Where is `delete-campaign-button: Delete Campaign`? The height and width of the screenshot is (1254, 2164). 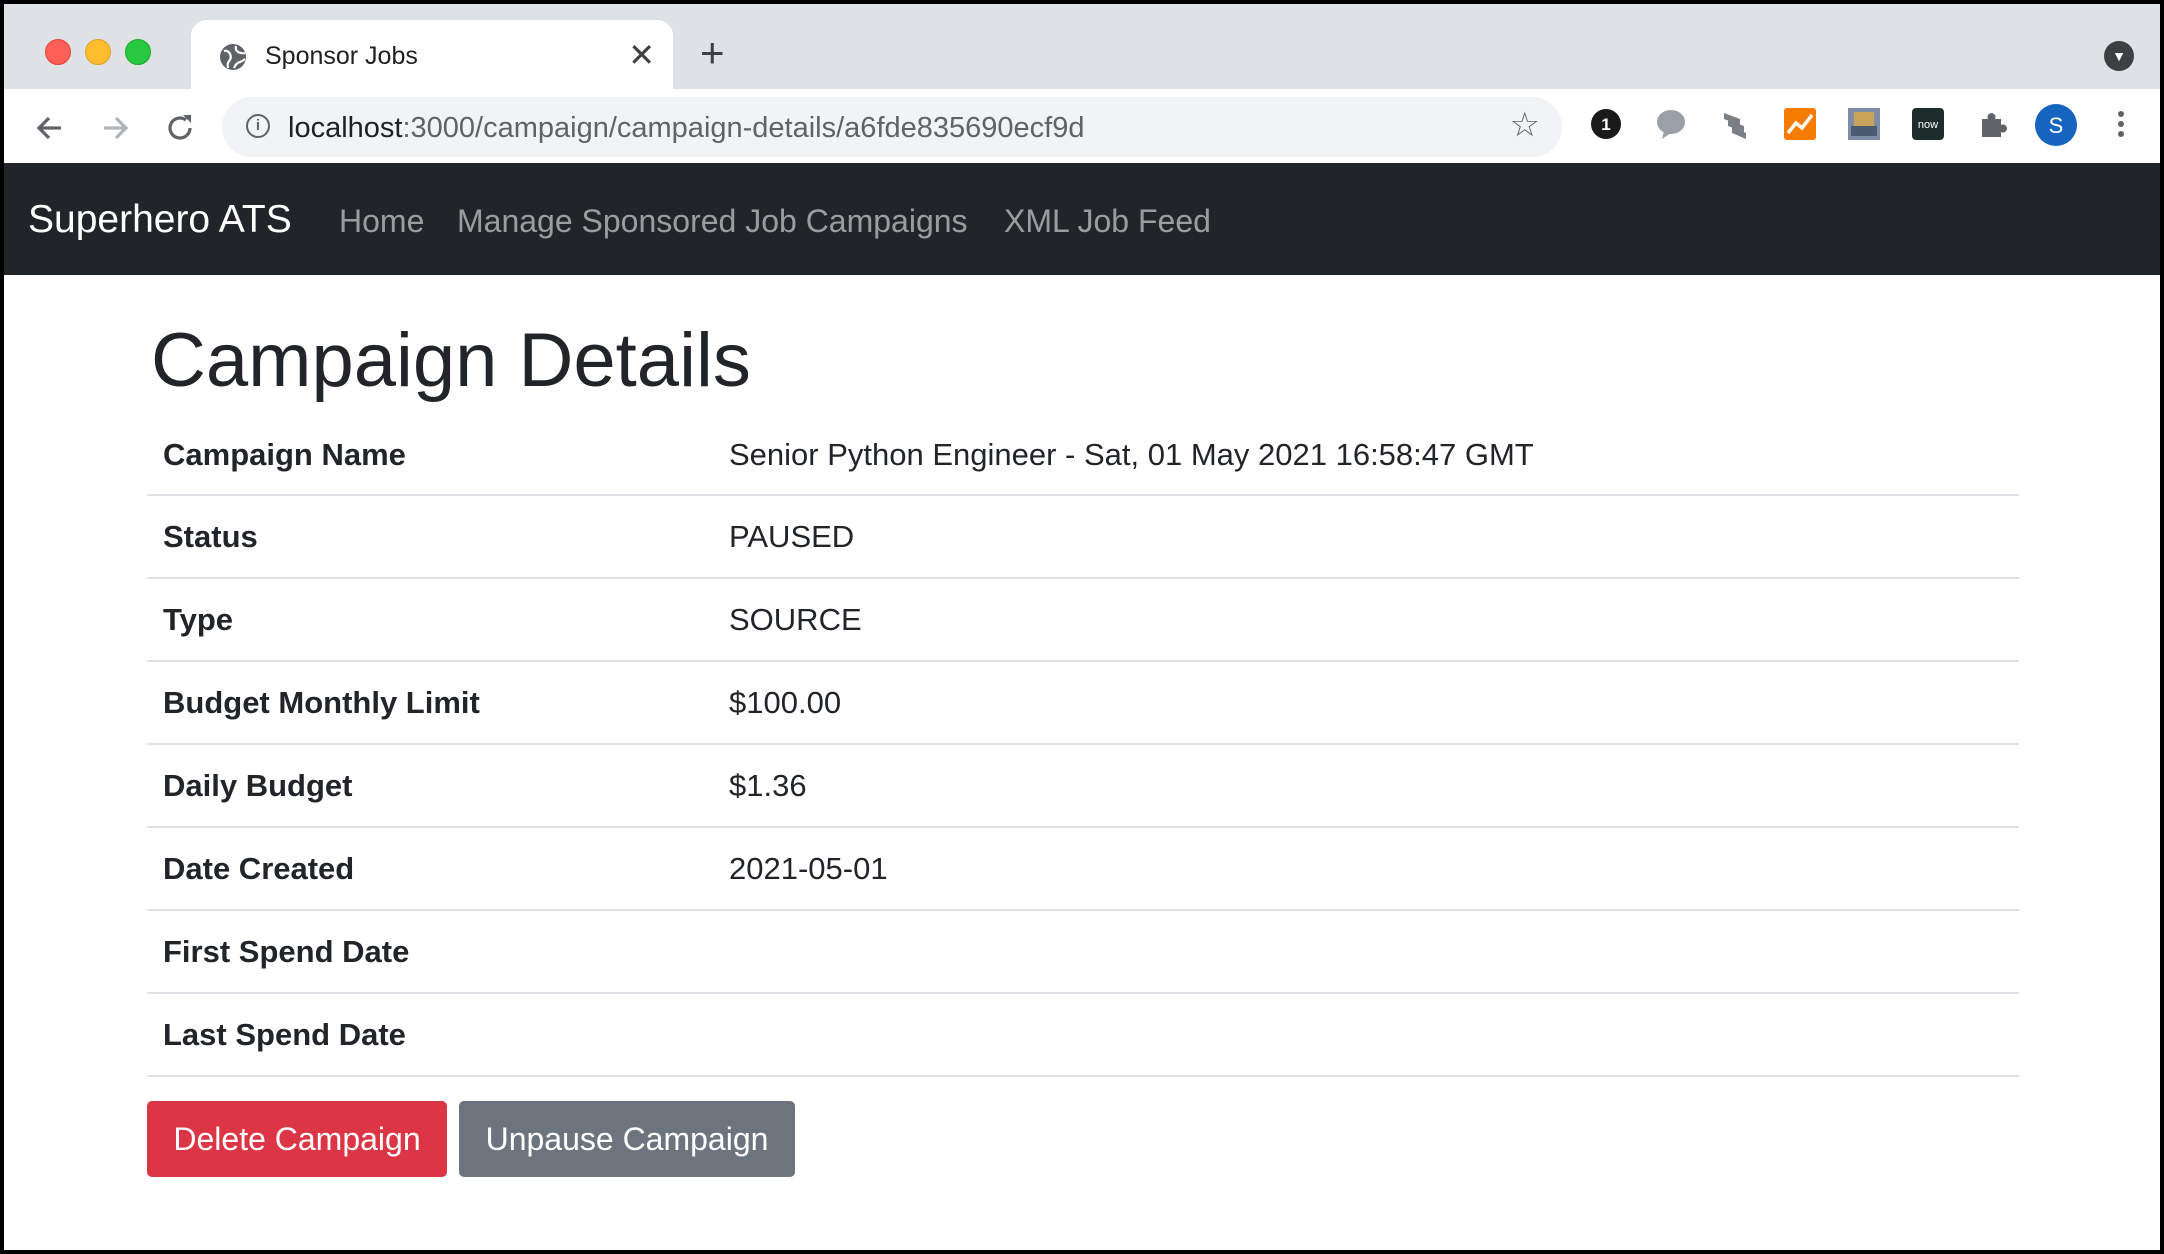
delete-campaign-button: Delete Campaign is located at coordinates (297, 1139).